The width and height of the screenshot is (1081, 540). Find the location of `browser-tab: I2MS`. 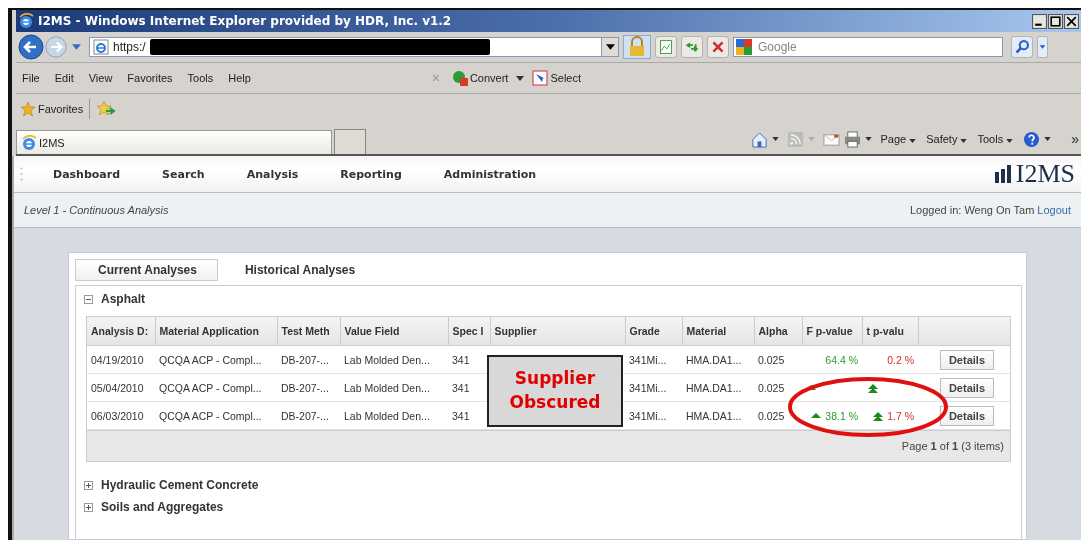

browser-tab: I2MS is located at coordinates (174, 142).